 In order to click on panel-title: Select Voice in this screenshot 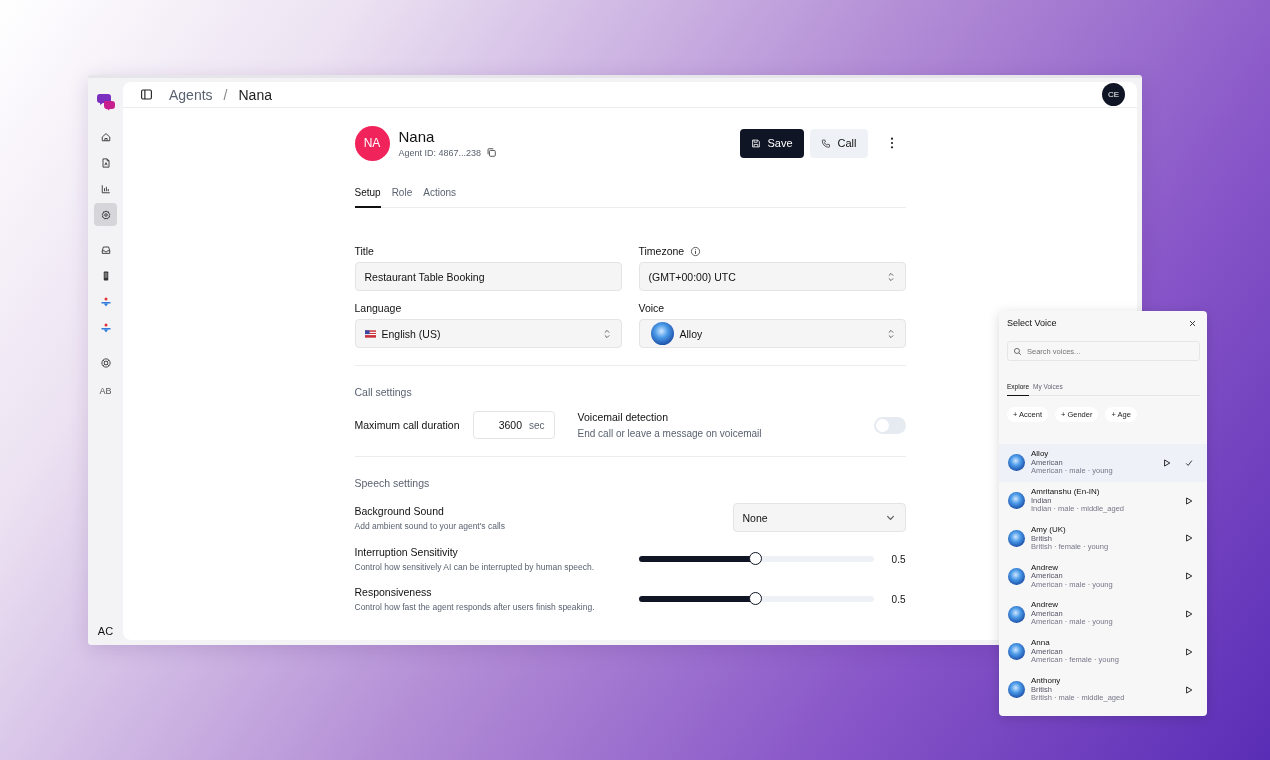, I will do `click(1032, 323)`.